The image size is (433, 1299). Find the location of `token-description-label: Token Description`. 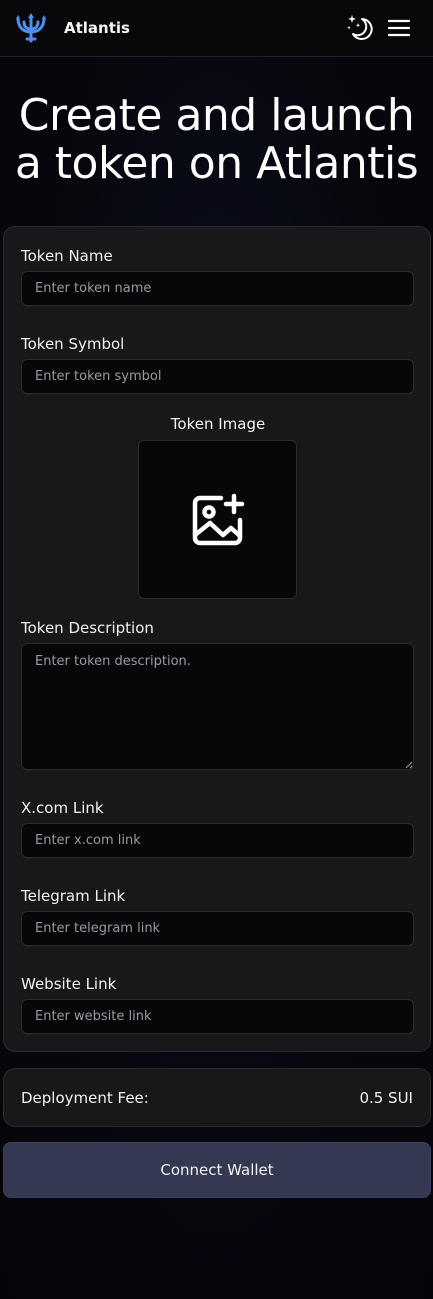

token-description-label: Token Description is located at coordinates (87, 628).